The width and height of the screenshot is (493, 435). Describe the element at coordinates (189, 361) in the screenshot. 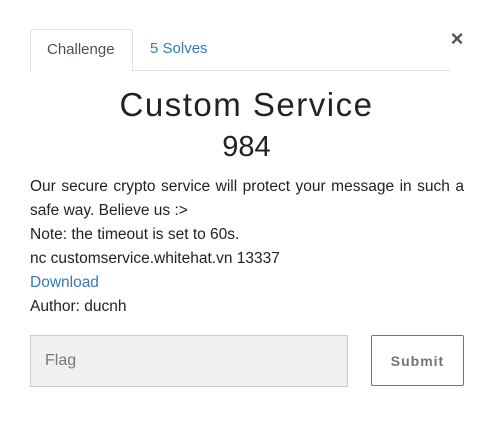

I see `flag-input` at that location.